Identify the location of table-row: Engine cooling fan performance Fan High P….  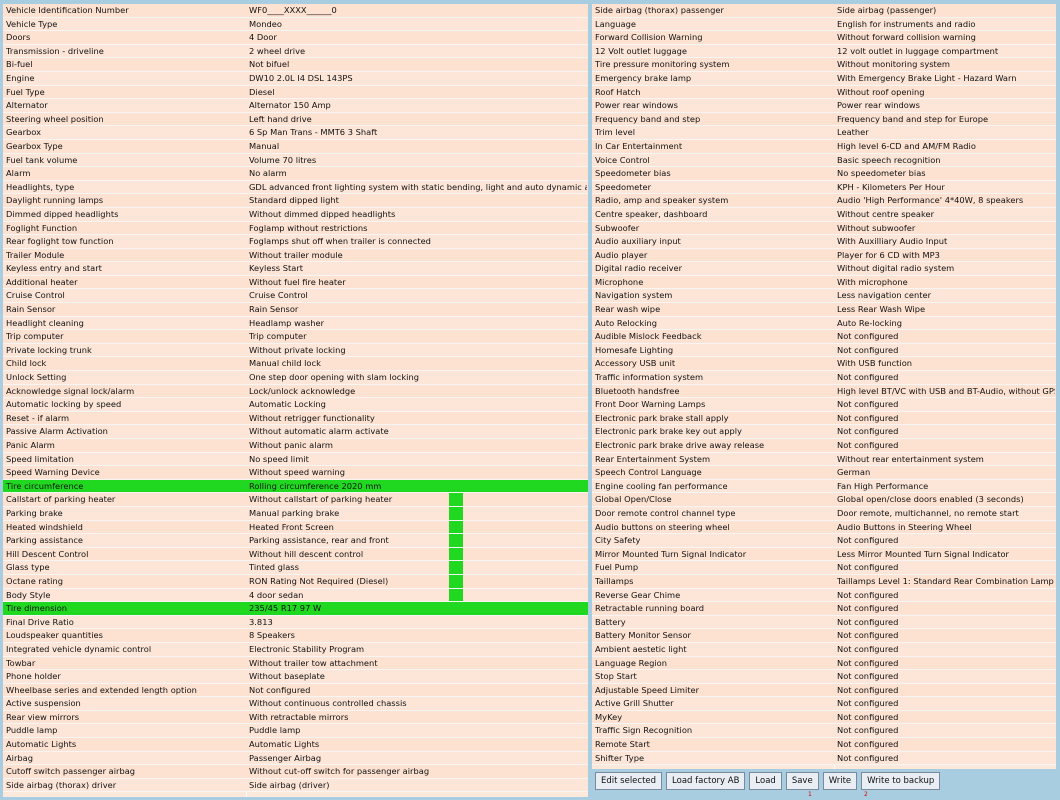
(824, 486).